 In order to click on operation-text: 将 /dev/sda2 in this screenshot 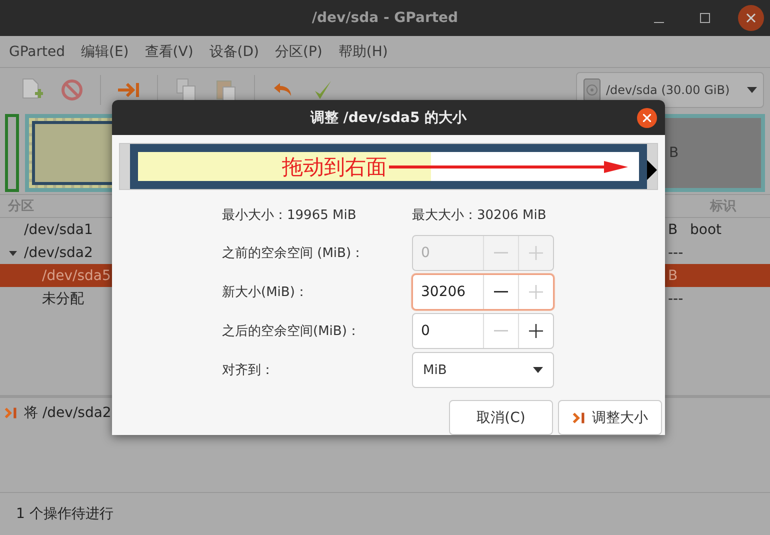, I will do `click(68, 413)`.